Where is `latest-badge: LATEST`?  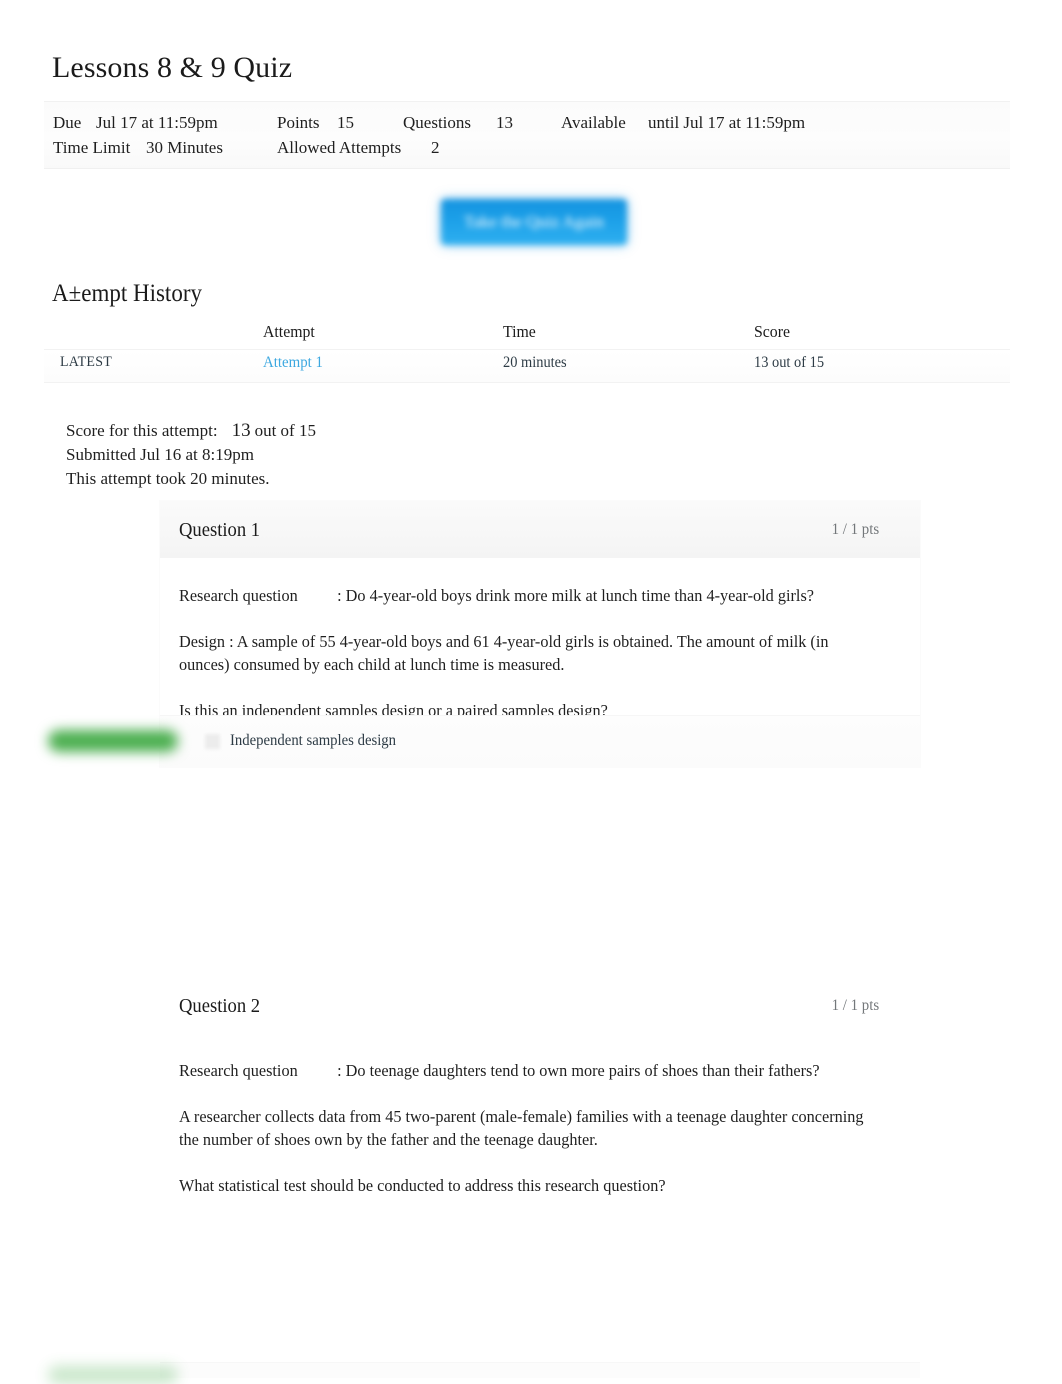 latest-badge: LATEST is located at coordinates (86, 362).